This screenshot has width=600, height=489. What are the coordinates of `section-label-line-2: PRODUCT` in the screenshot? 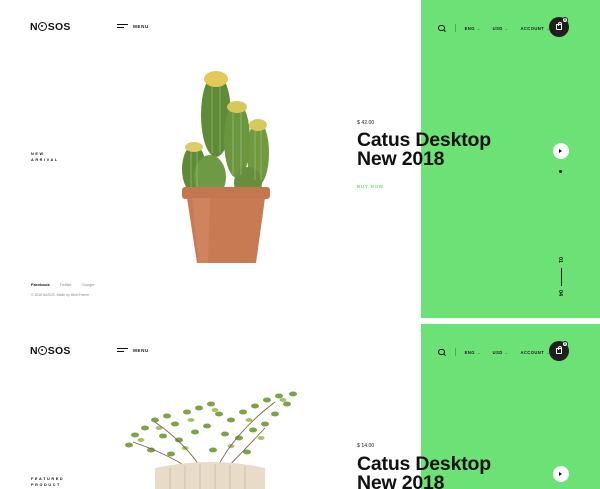 It's located at (46, 485).